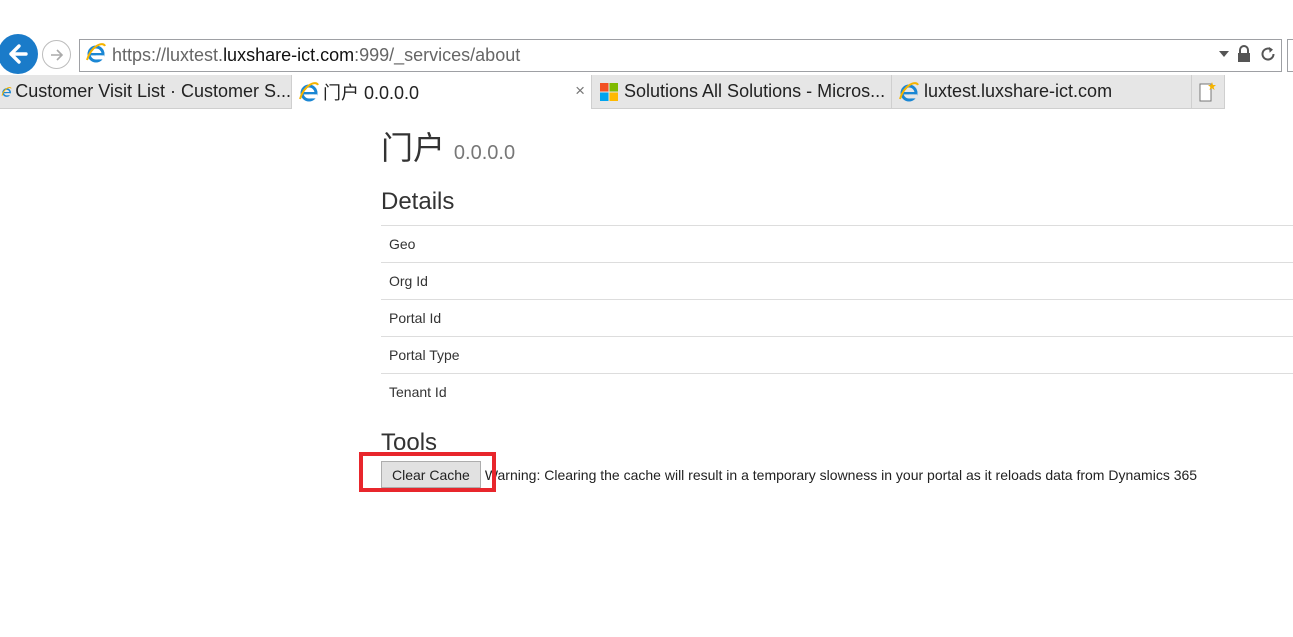  Describe the element at coordinates (1244, 54) in the screenshot. I see `lock-icon` at that location.